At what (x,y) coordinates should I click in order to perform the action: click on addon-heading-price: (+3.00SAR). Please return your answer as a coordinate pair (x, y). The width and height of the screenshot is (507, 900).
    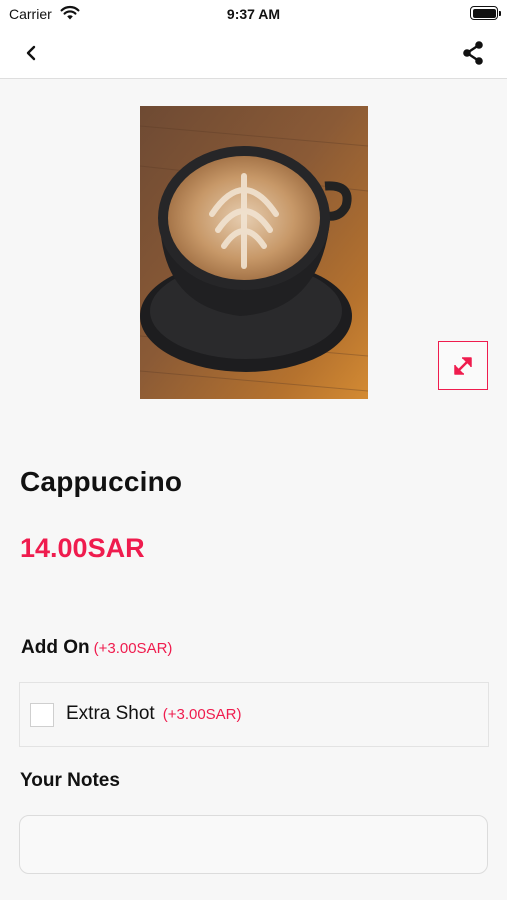
    Looking at the image, I should click on (133, 648).